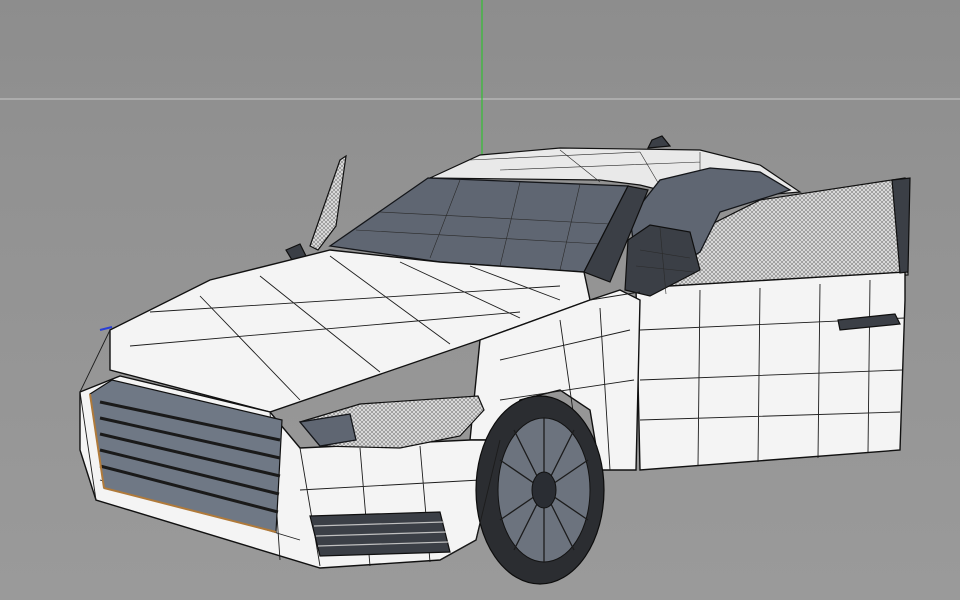 The height and width of the screenshot is (600, 960). I want to click on wheel-hub, so click(544, 490).